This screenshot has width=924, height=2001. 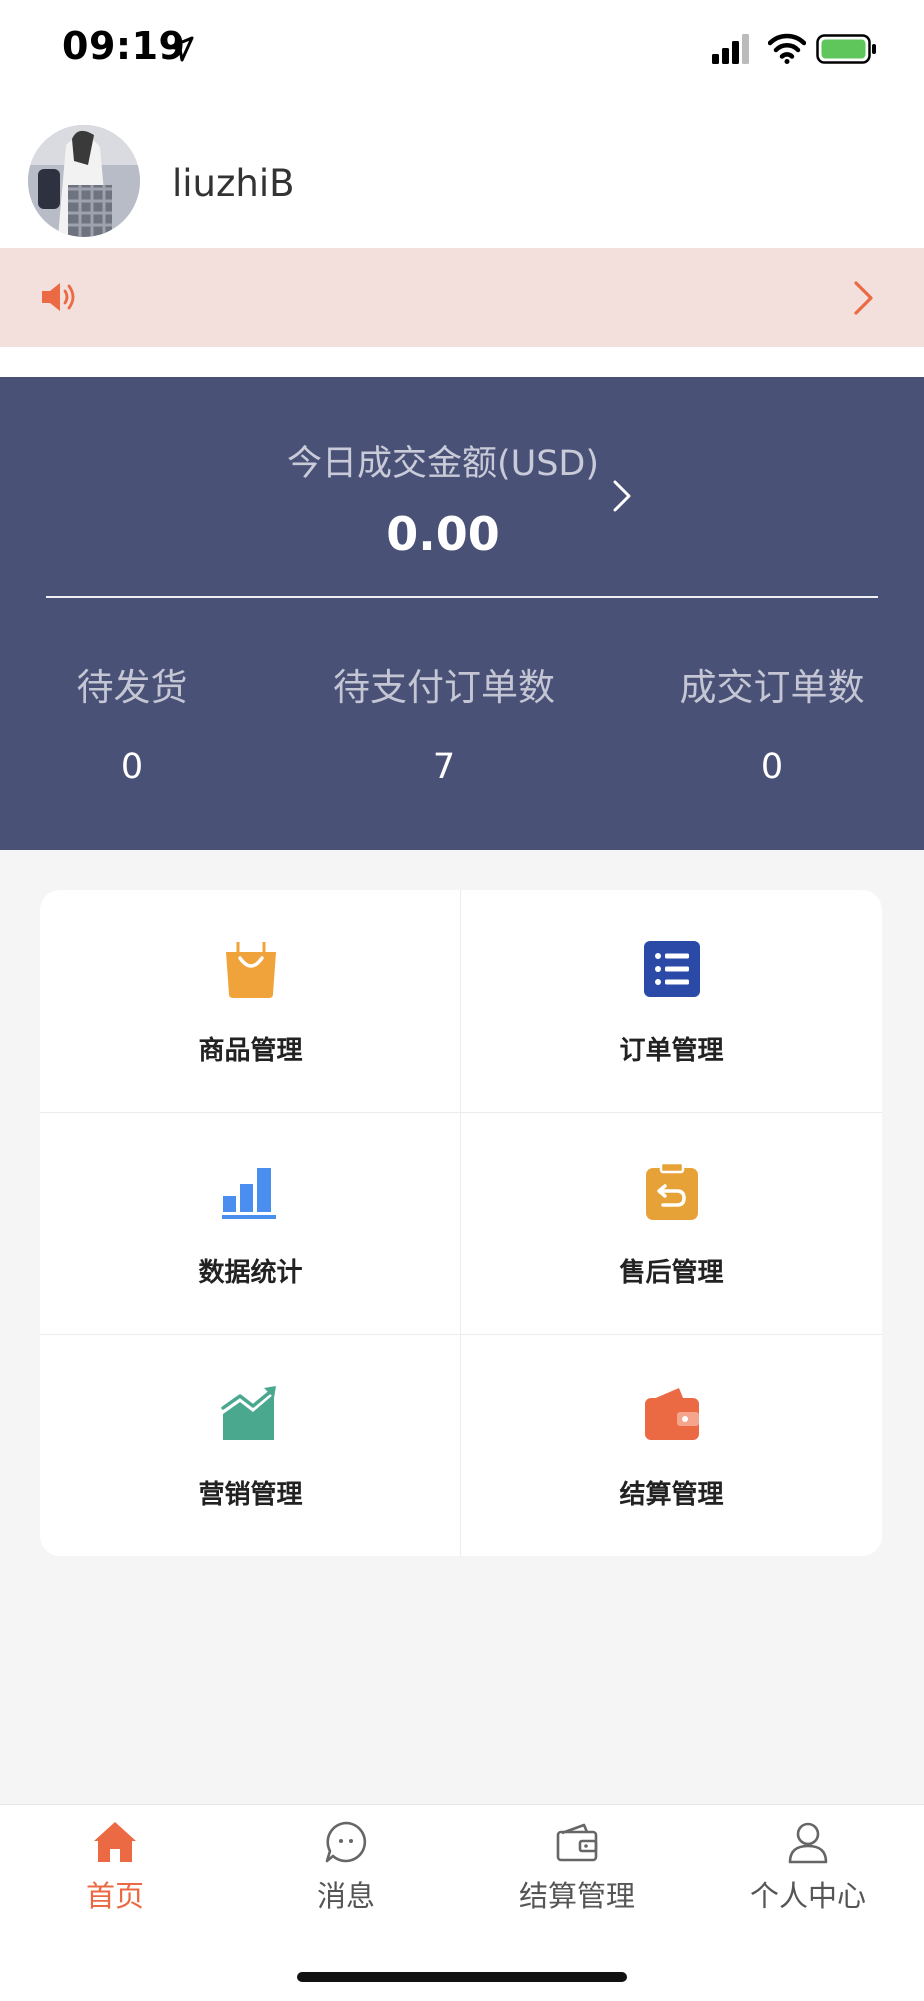 What do you see at coordinates (808, 1843) in the screenshot?
I see `user-icon` at bounding box center [808, 1843].